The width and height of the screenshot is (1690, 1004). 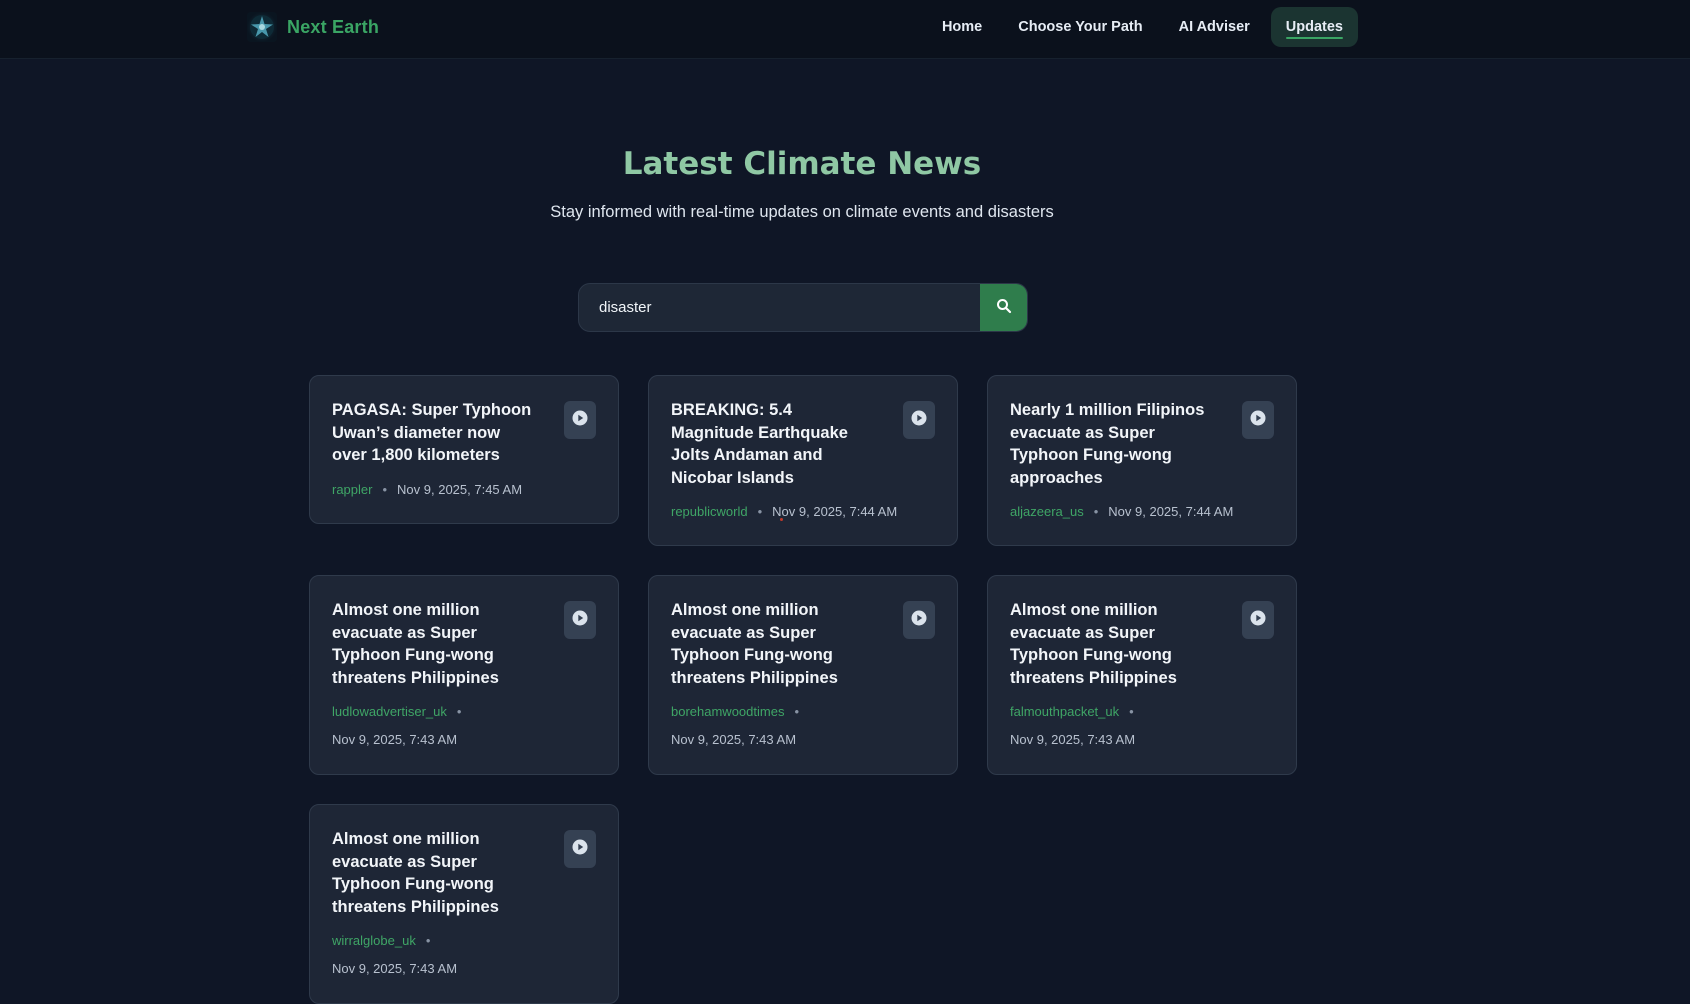 What do you see at coordinates (779, 307) in the screenshot?
I see `search-input` at bounding box center [779, 307].